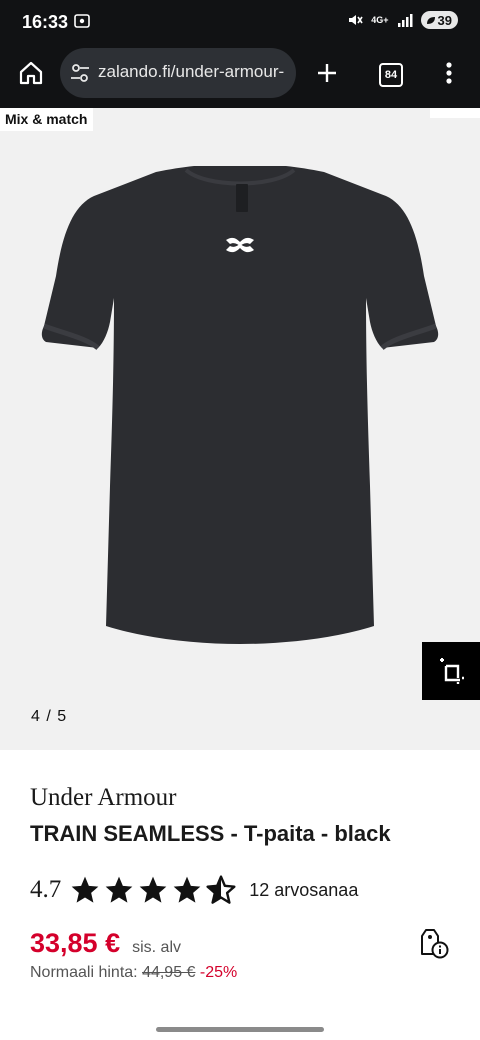 The image size is (480, 1040). What do you see at coordinates (240, 1029) in the screenshot?
I see `gesture-bar` at bounding box center [240, 1029].